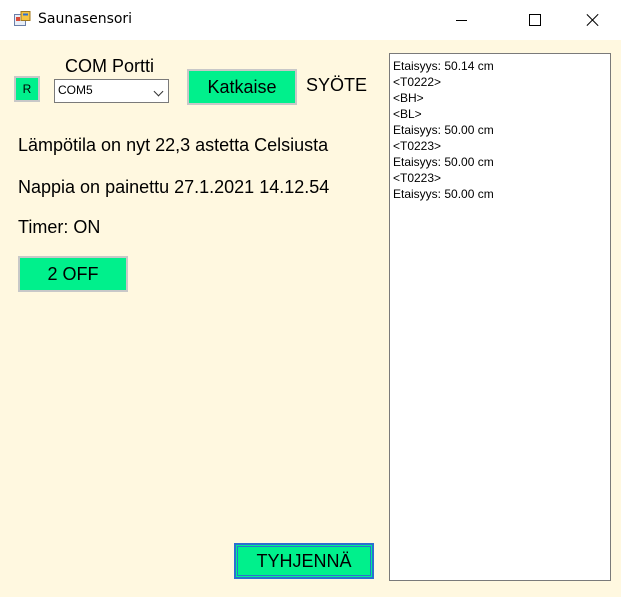 This screenshot has height=597, width=621. Describe the element at coordinates (242, 87) in the screenshot. I see `disconnect-button: Katkaise` at that location.